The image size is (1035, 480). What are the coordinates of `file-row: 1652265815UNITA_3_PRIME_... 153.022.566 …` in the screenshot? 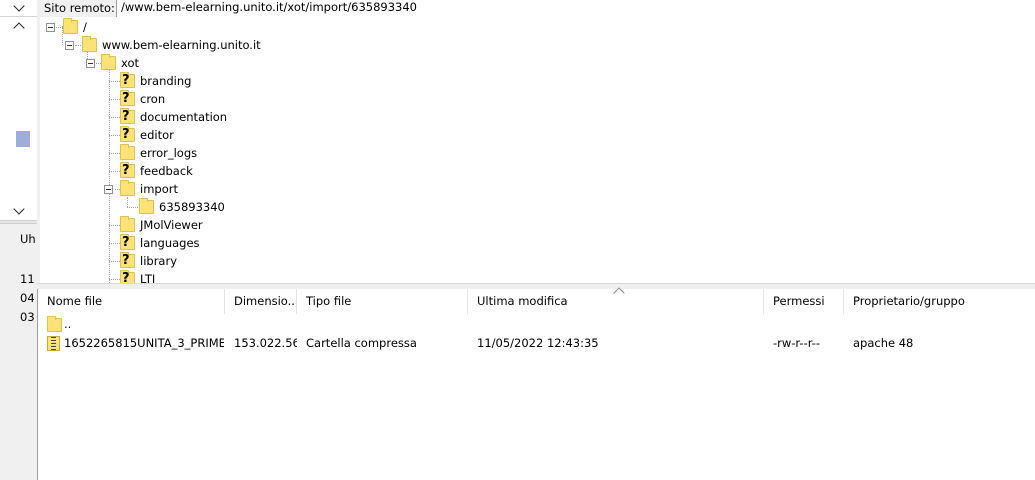 It's located at (536, 343).